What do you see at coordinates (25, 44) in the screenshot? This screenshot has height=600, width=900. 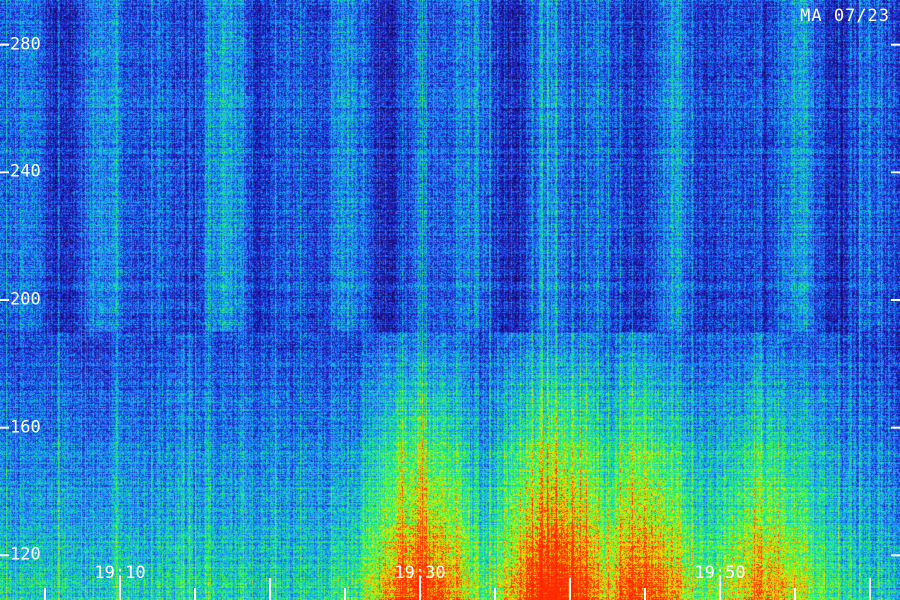 I see `y-tick-label: 280` at bounding box center [25, 44].